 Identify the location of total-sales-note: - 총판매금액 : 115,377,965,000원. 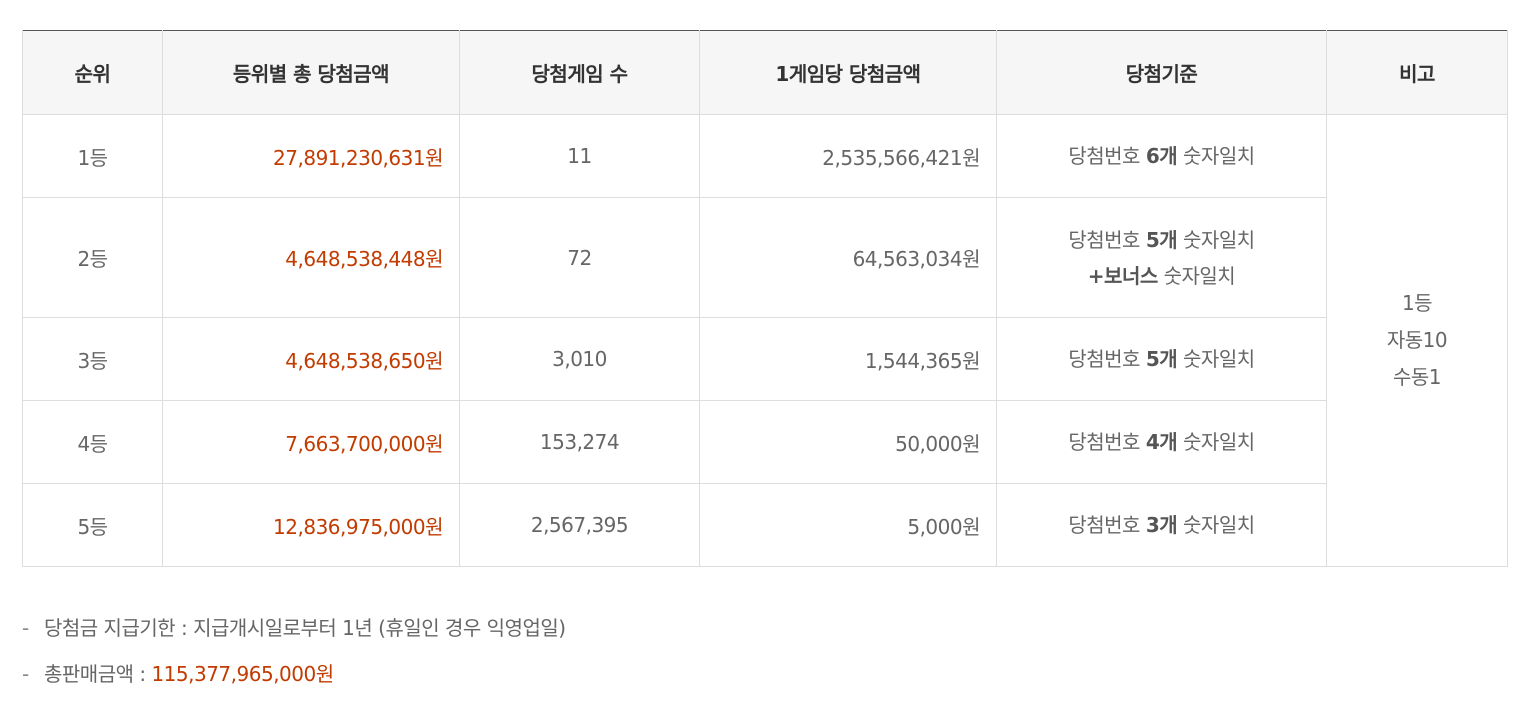
(294, 677).